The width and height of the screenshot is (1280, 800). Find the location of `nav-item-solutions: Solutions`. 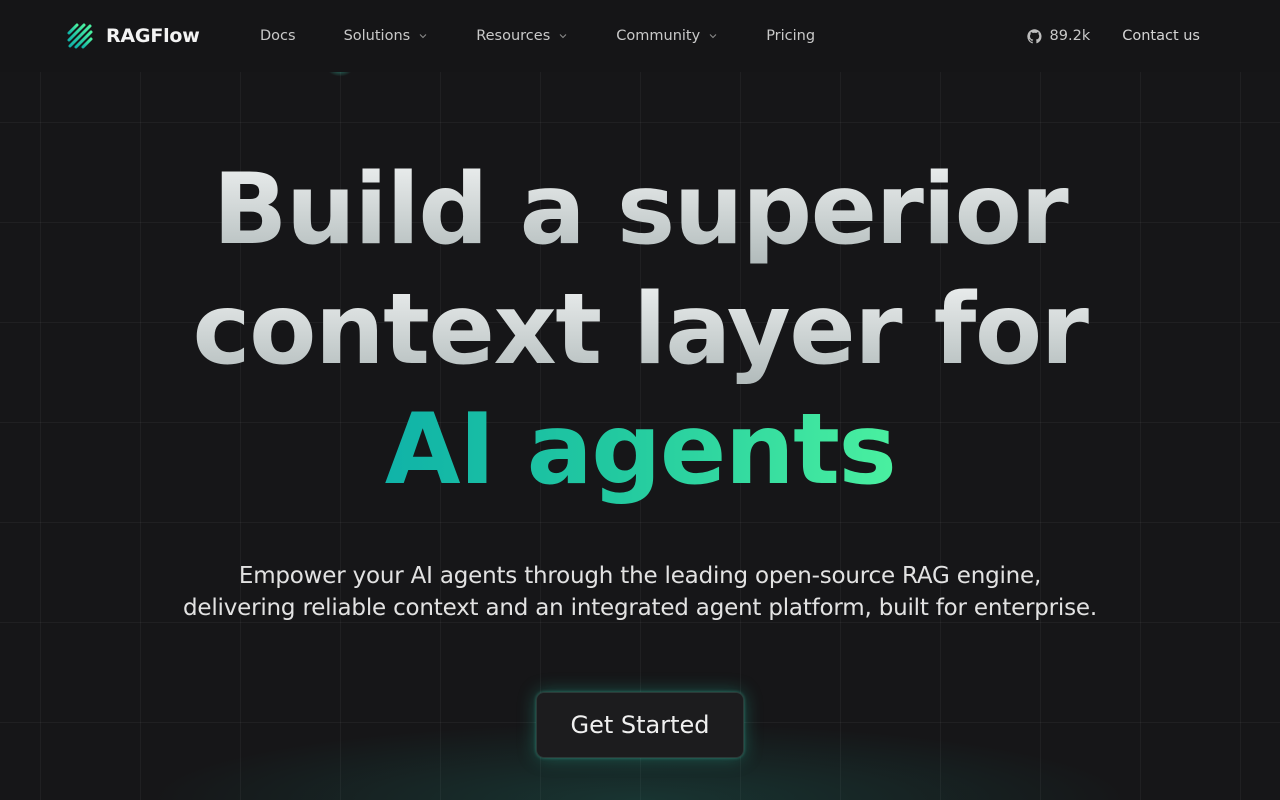

nav-item-solutions: Solutions is located at coordinates (386, 36).